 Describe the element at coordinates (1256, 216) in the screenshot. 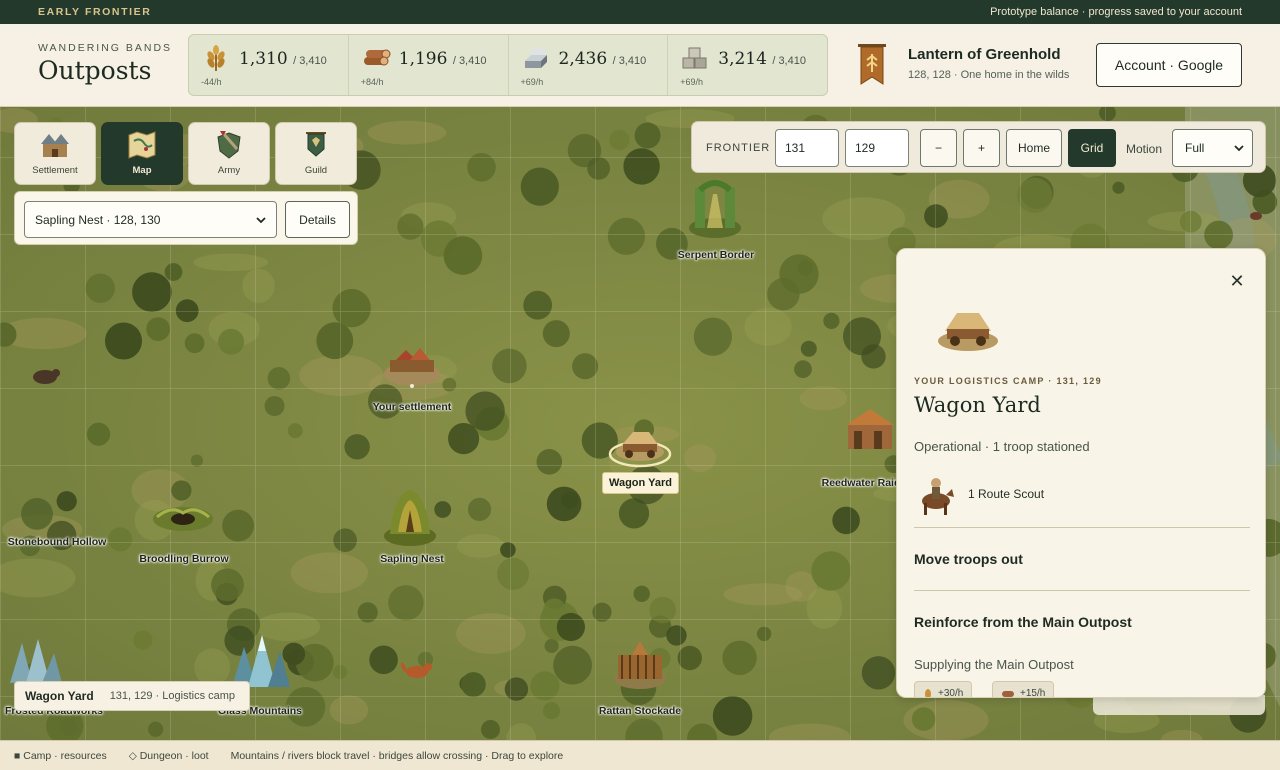

I see `bird-creature-icon` at that location.